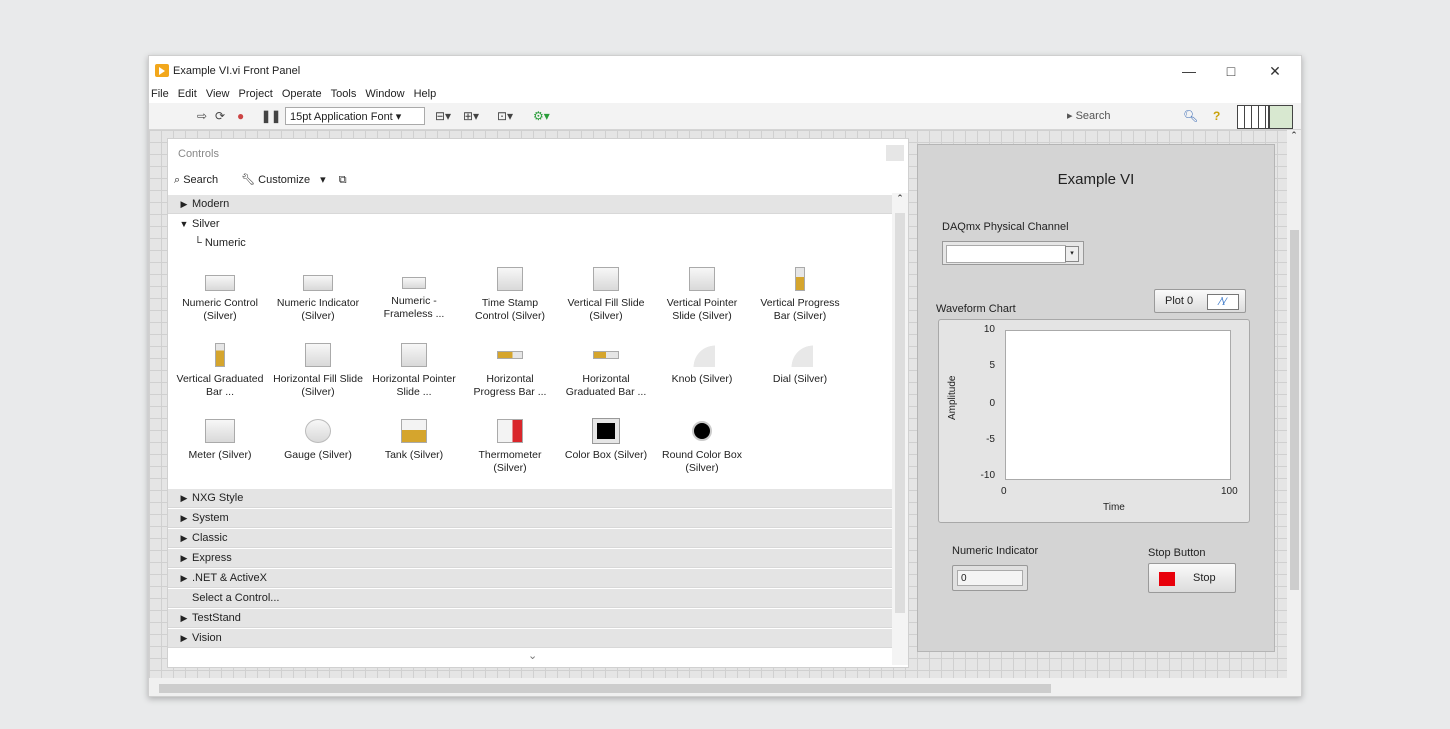 The width and height of the screenshot is (1450, 729). Describe the element at coordinates (1117, 116) in the screenshot. I see `search-input: ▸ Search` at that location.